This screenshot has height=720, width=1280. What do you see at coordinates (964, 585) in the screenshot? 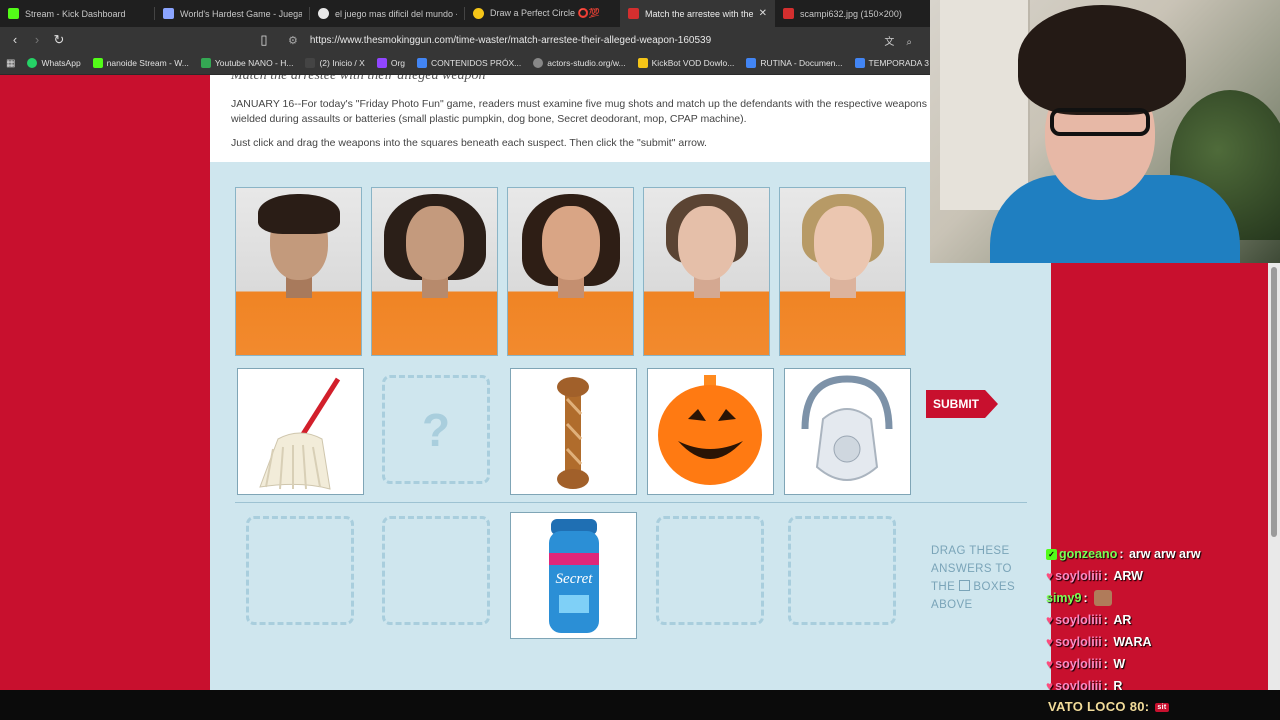
I see `small-box-icon` at bounding box center [964, 585].